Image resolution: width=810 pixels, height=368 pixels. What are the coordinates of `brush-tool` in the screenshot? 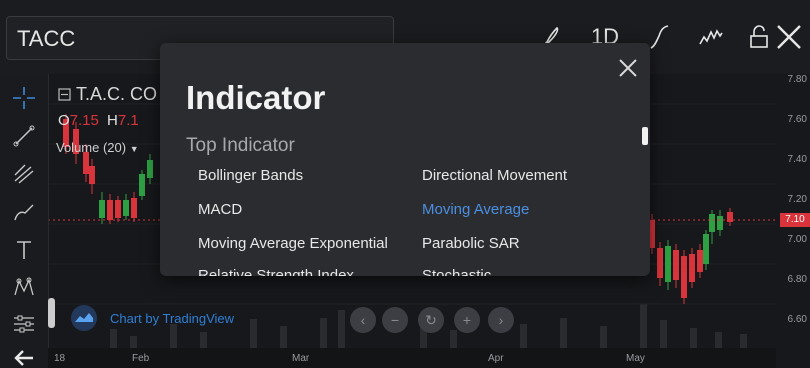 It's located at (24, 212).